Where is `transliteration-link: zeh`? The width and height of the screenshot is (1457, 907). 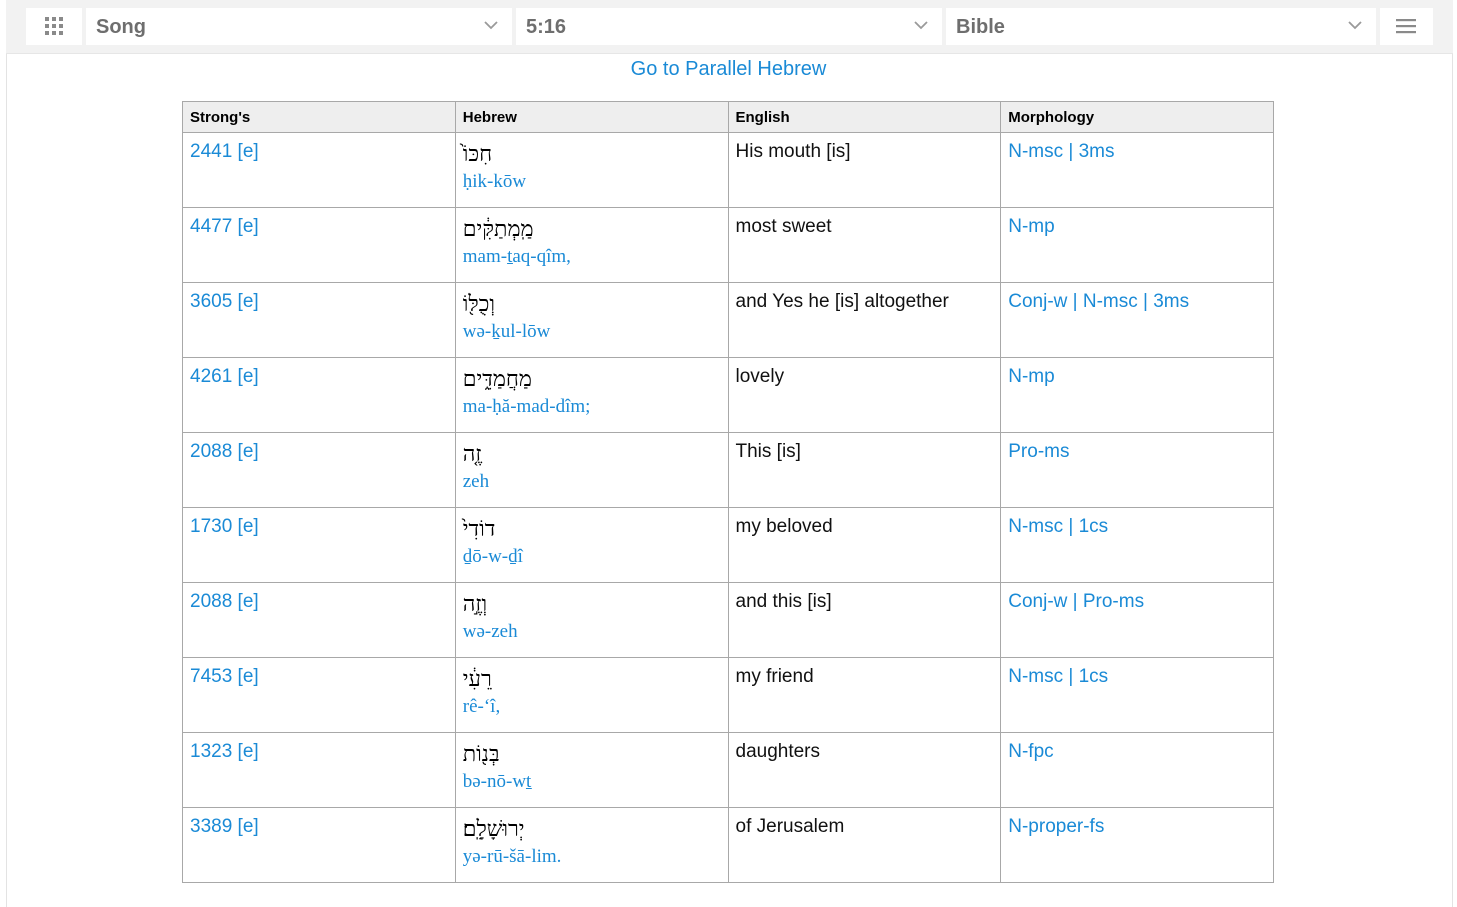
transliteration-link: zeh is located at coordinates (592, 482).